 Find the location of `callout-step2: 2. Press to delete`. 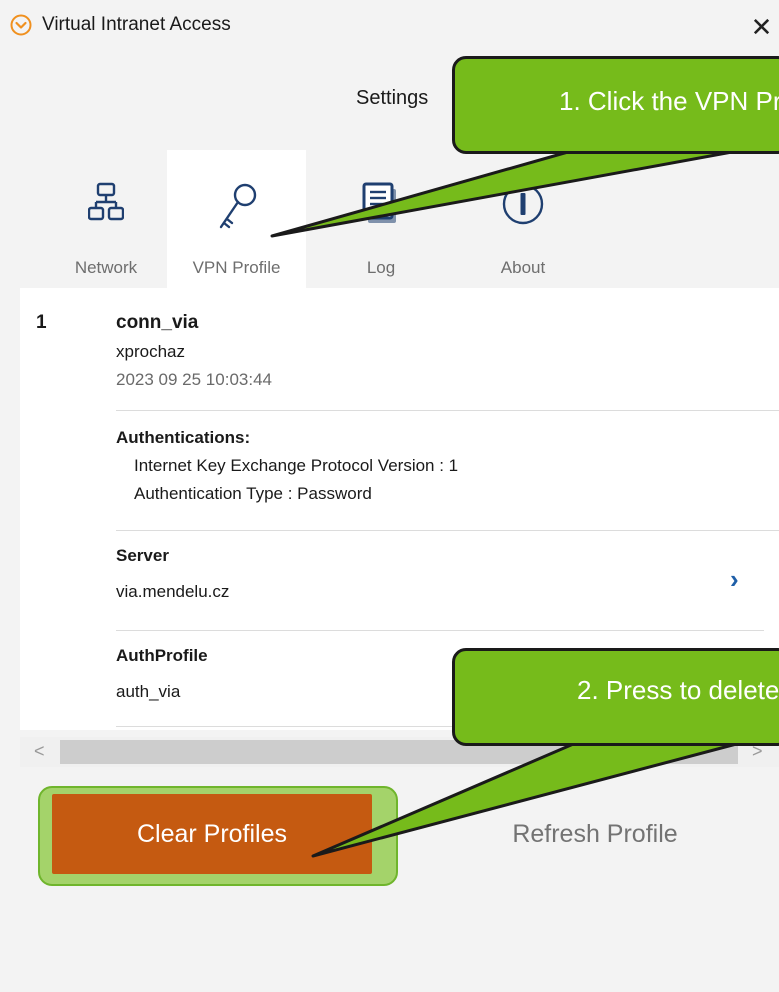

callout-step2: 2. Press to delete is located at coordinates (615, 697).